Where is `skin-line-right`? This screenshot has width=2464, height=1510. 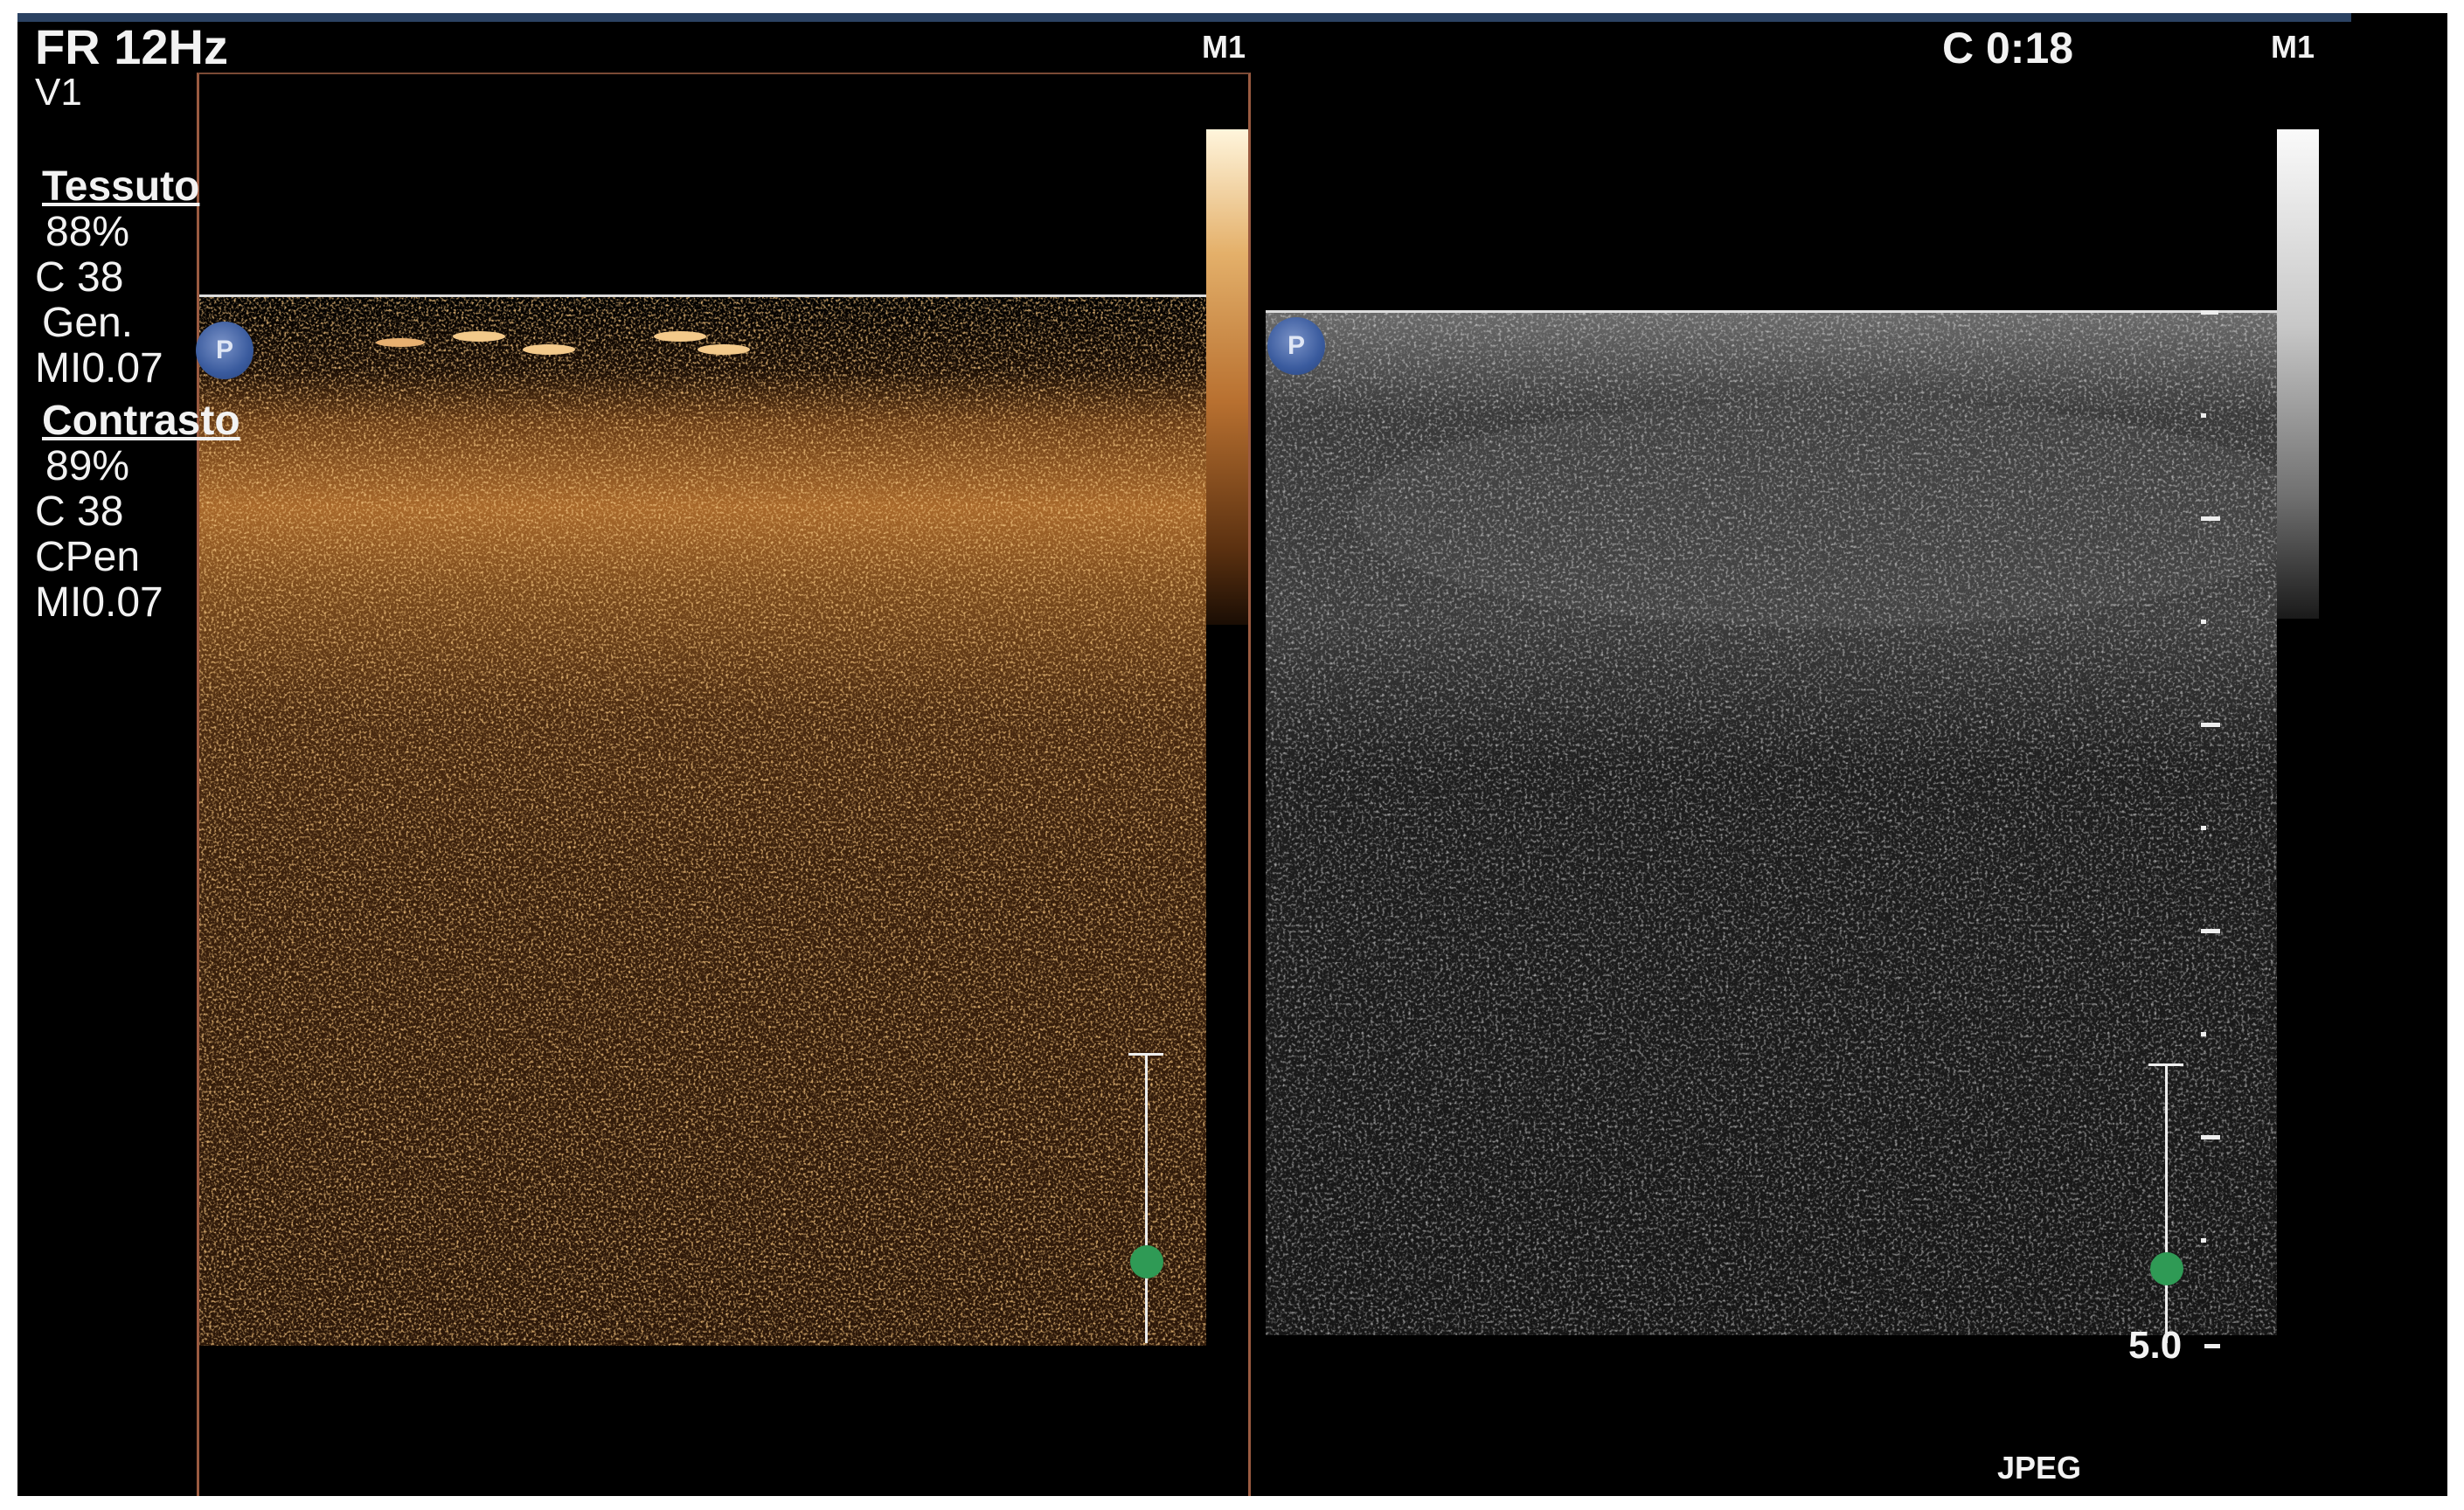
skin-line-right is located at coordinates (1771, 311).